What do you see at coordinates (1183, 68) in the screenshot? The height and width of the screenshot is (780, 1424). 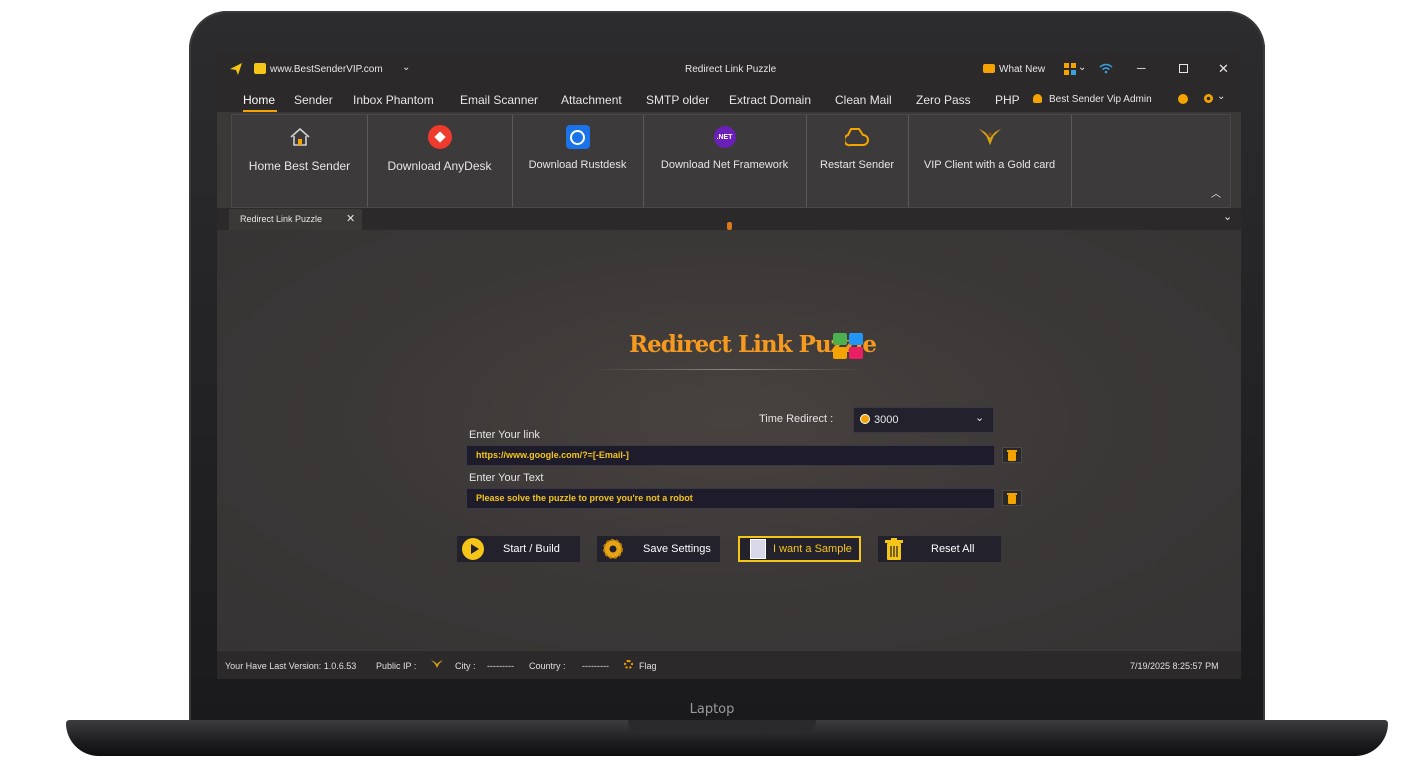 I see `maximize-button` at bounding box center [1183, 68].